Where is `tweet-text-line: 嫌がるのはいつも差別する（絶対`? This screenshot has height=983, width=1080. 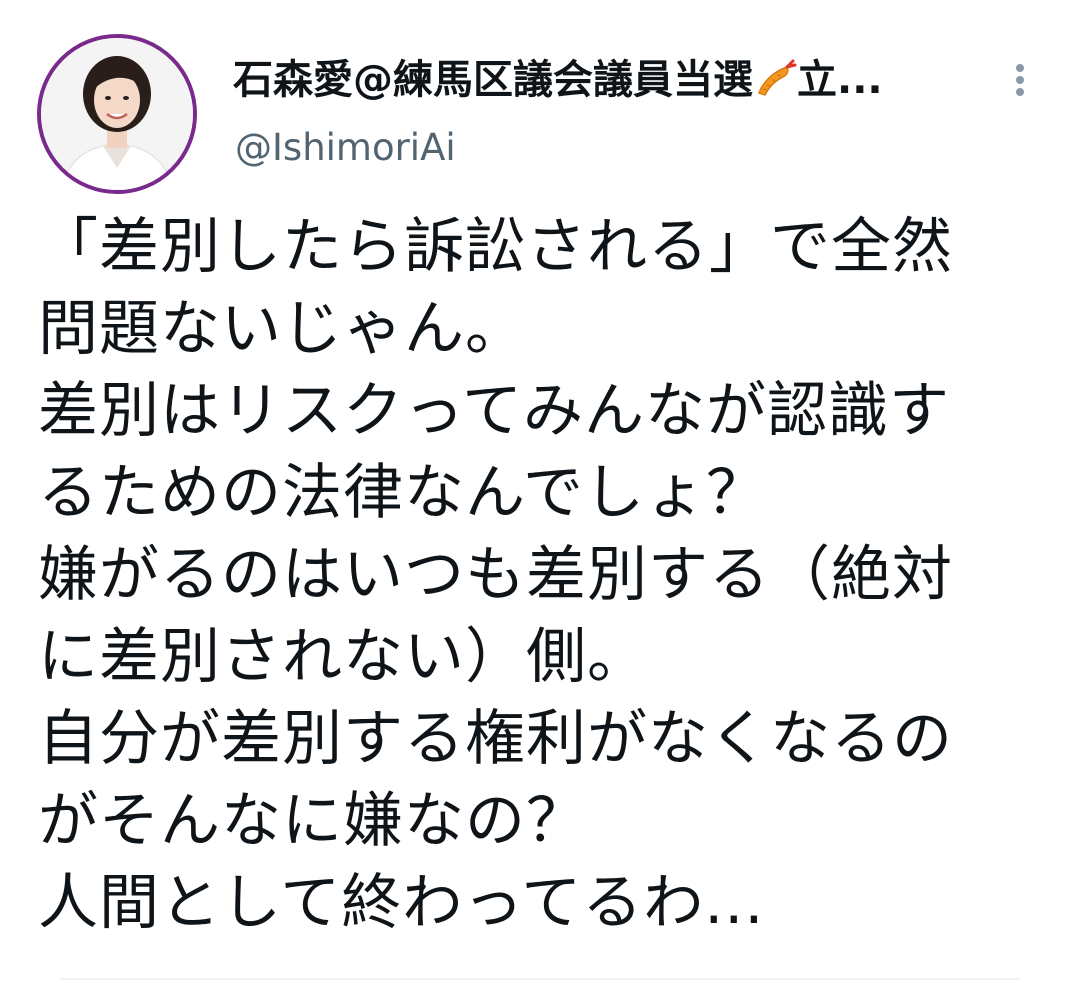 tweet-text-line: 嫌がるのはいつも差別する（絶対 is located at coordinates (495, 575).